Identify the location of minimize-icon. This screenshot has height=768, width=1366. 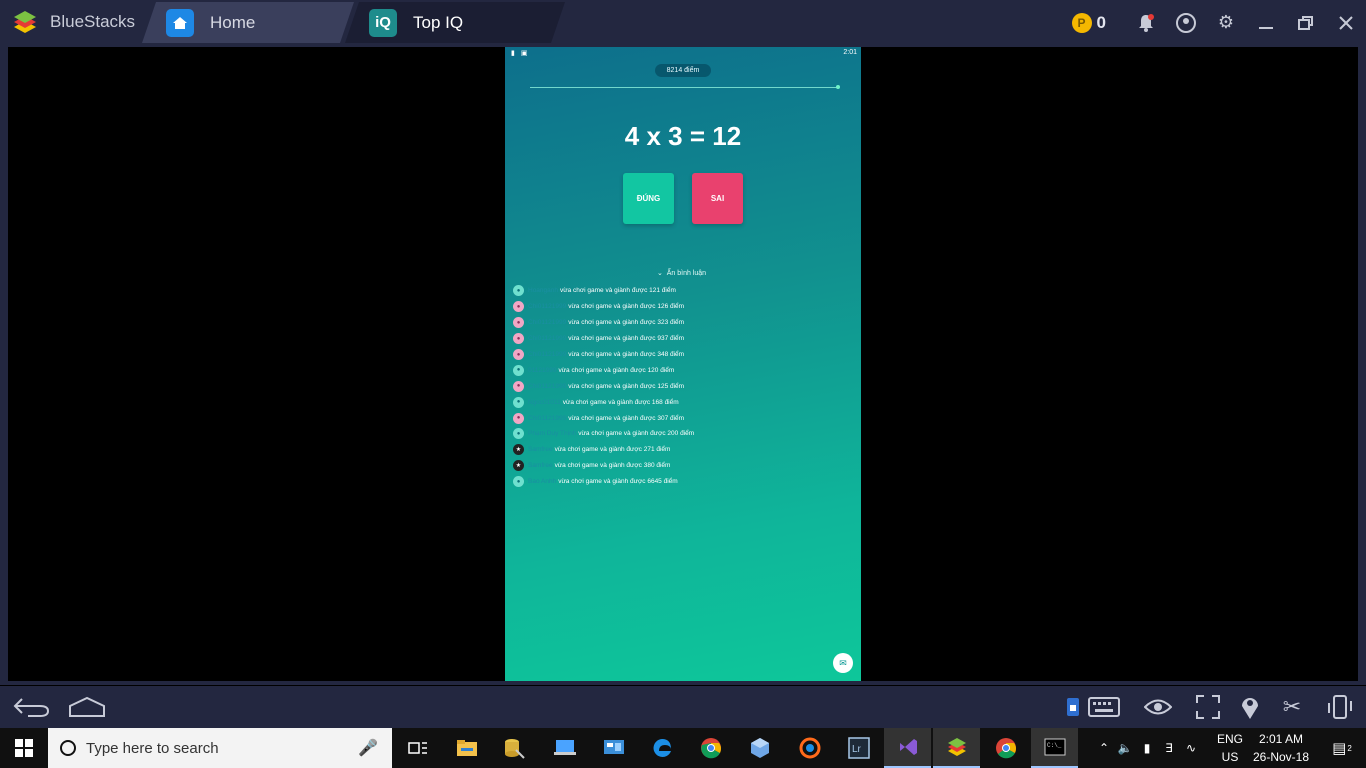
(1266, 22).